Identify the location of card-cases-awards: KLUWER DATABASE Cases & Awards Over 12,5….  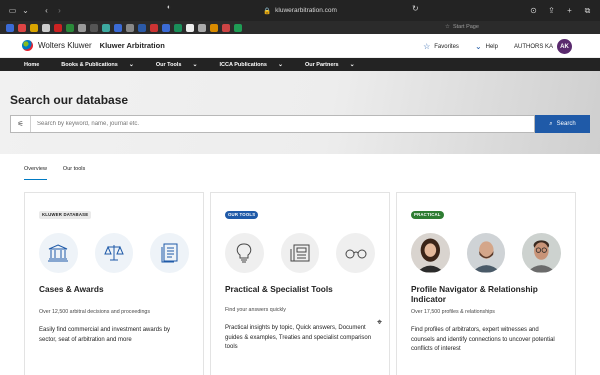
(114, 283).